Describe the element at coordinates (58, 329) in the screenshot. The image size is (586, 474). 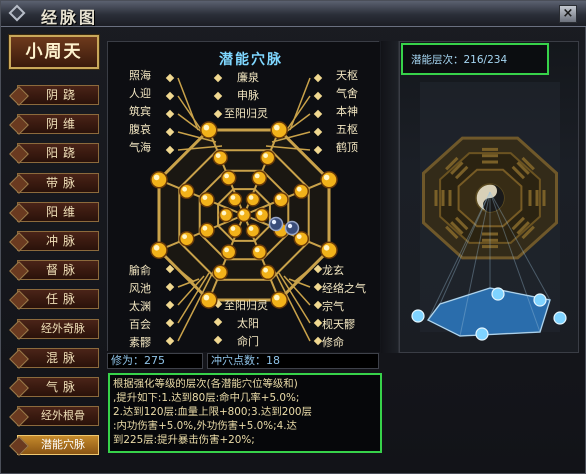
I see `nav-item-8: 经外奇脉` at that location.